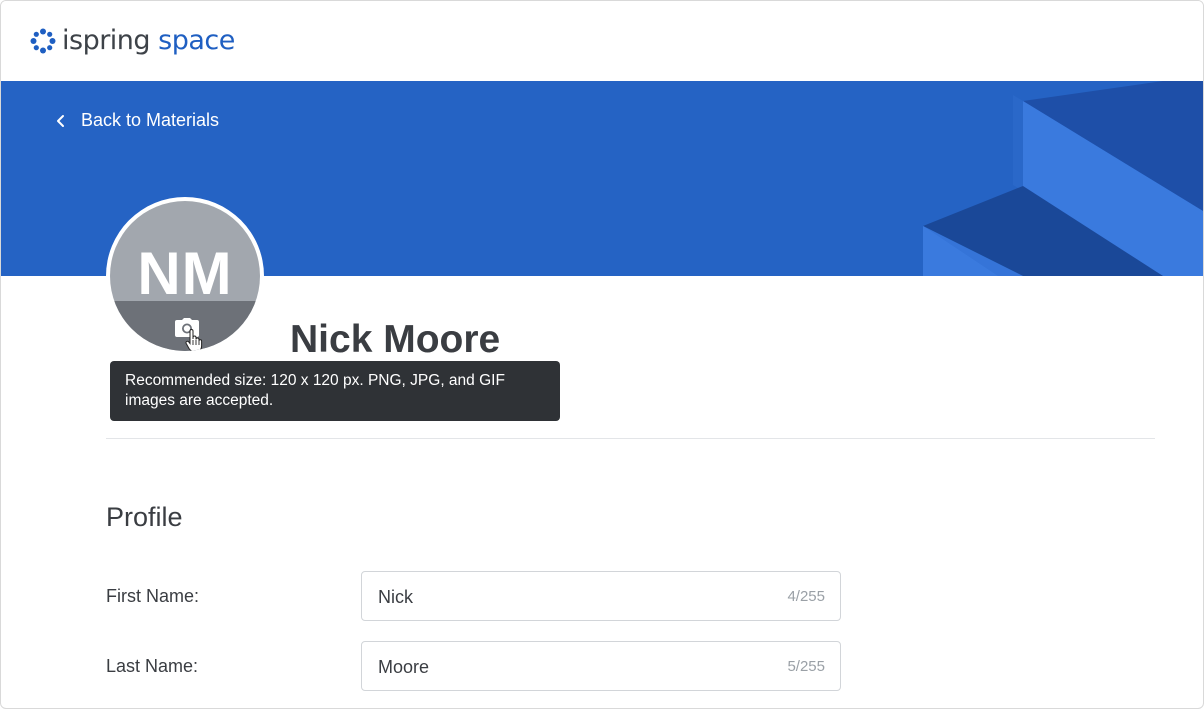 Image resolution: width=1204 pixels, height=709 pixels. I want to click on logo-text: ispring space, so click(148, 41).